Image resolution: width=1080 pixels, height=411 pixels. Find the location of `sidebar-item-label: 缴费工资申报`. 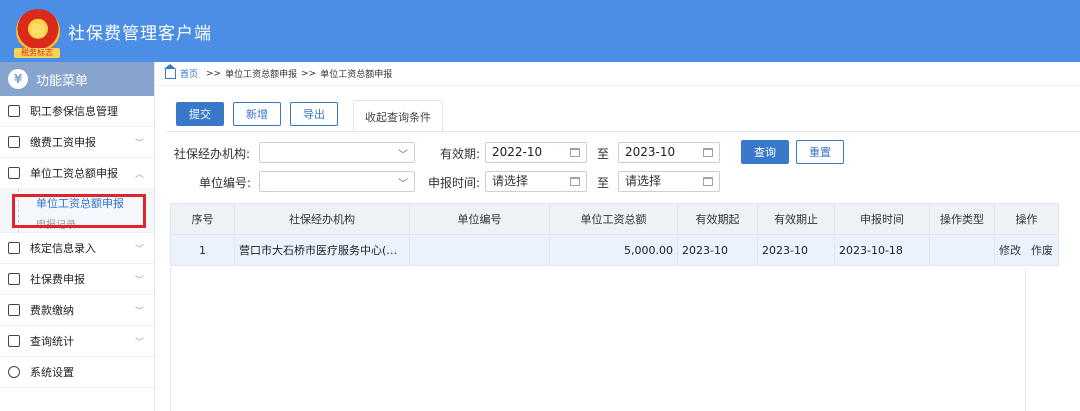

sidebar-item-label: 缴费工资申报 is located at coordinates (63, 142).